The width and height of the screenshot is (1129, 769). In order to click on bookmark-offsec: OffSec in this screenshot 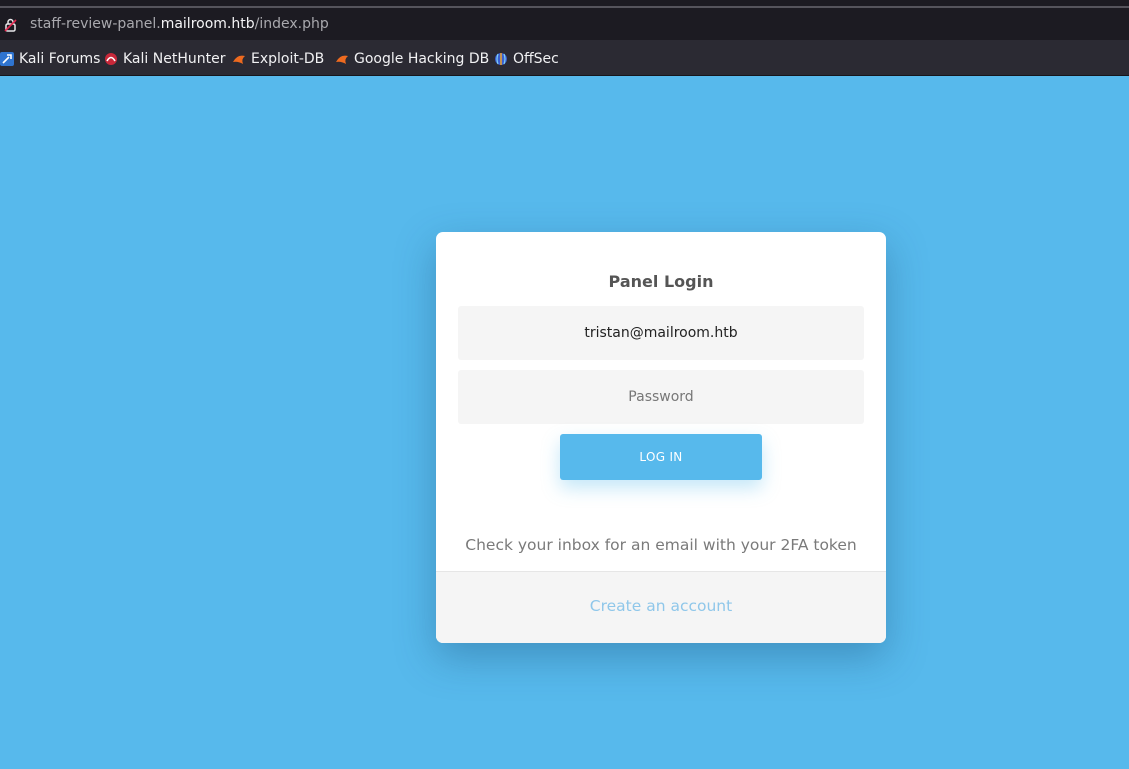, I will do `click(526, 59)`.